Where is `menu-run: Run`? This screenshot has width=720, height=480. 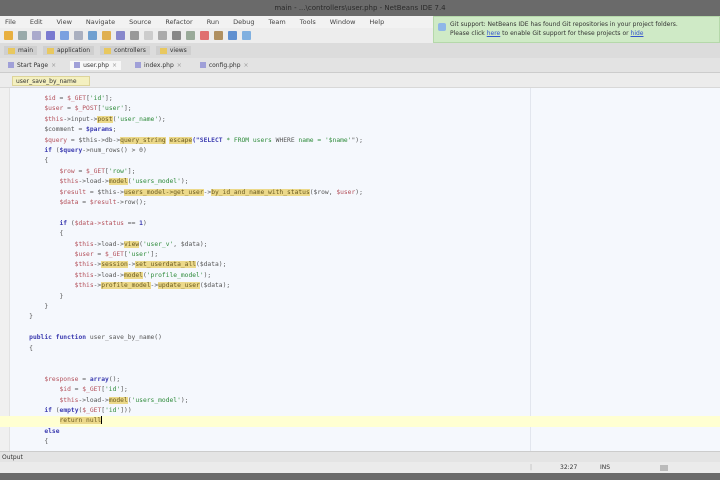
menu-run: Run is located at coordinates (213, 22).